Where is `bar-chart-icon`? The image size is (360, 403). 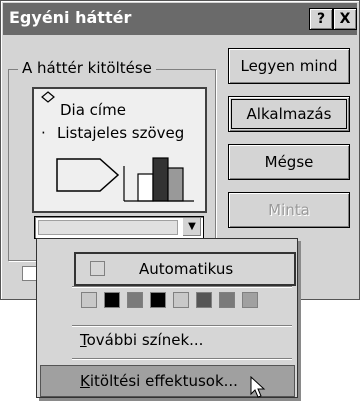
bar-chart-icon is located at coordinates (158, 179).